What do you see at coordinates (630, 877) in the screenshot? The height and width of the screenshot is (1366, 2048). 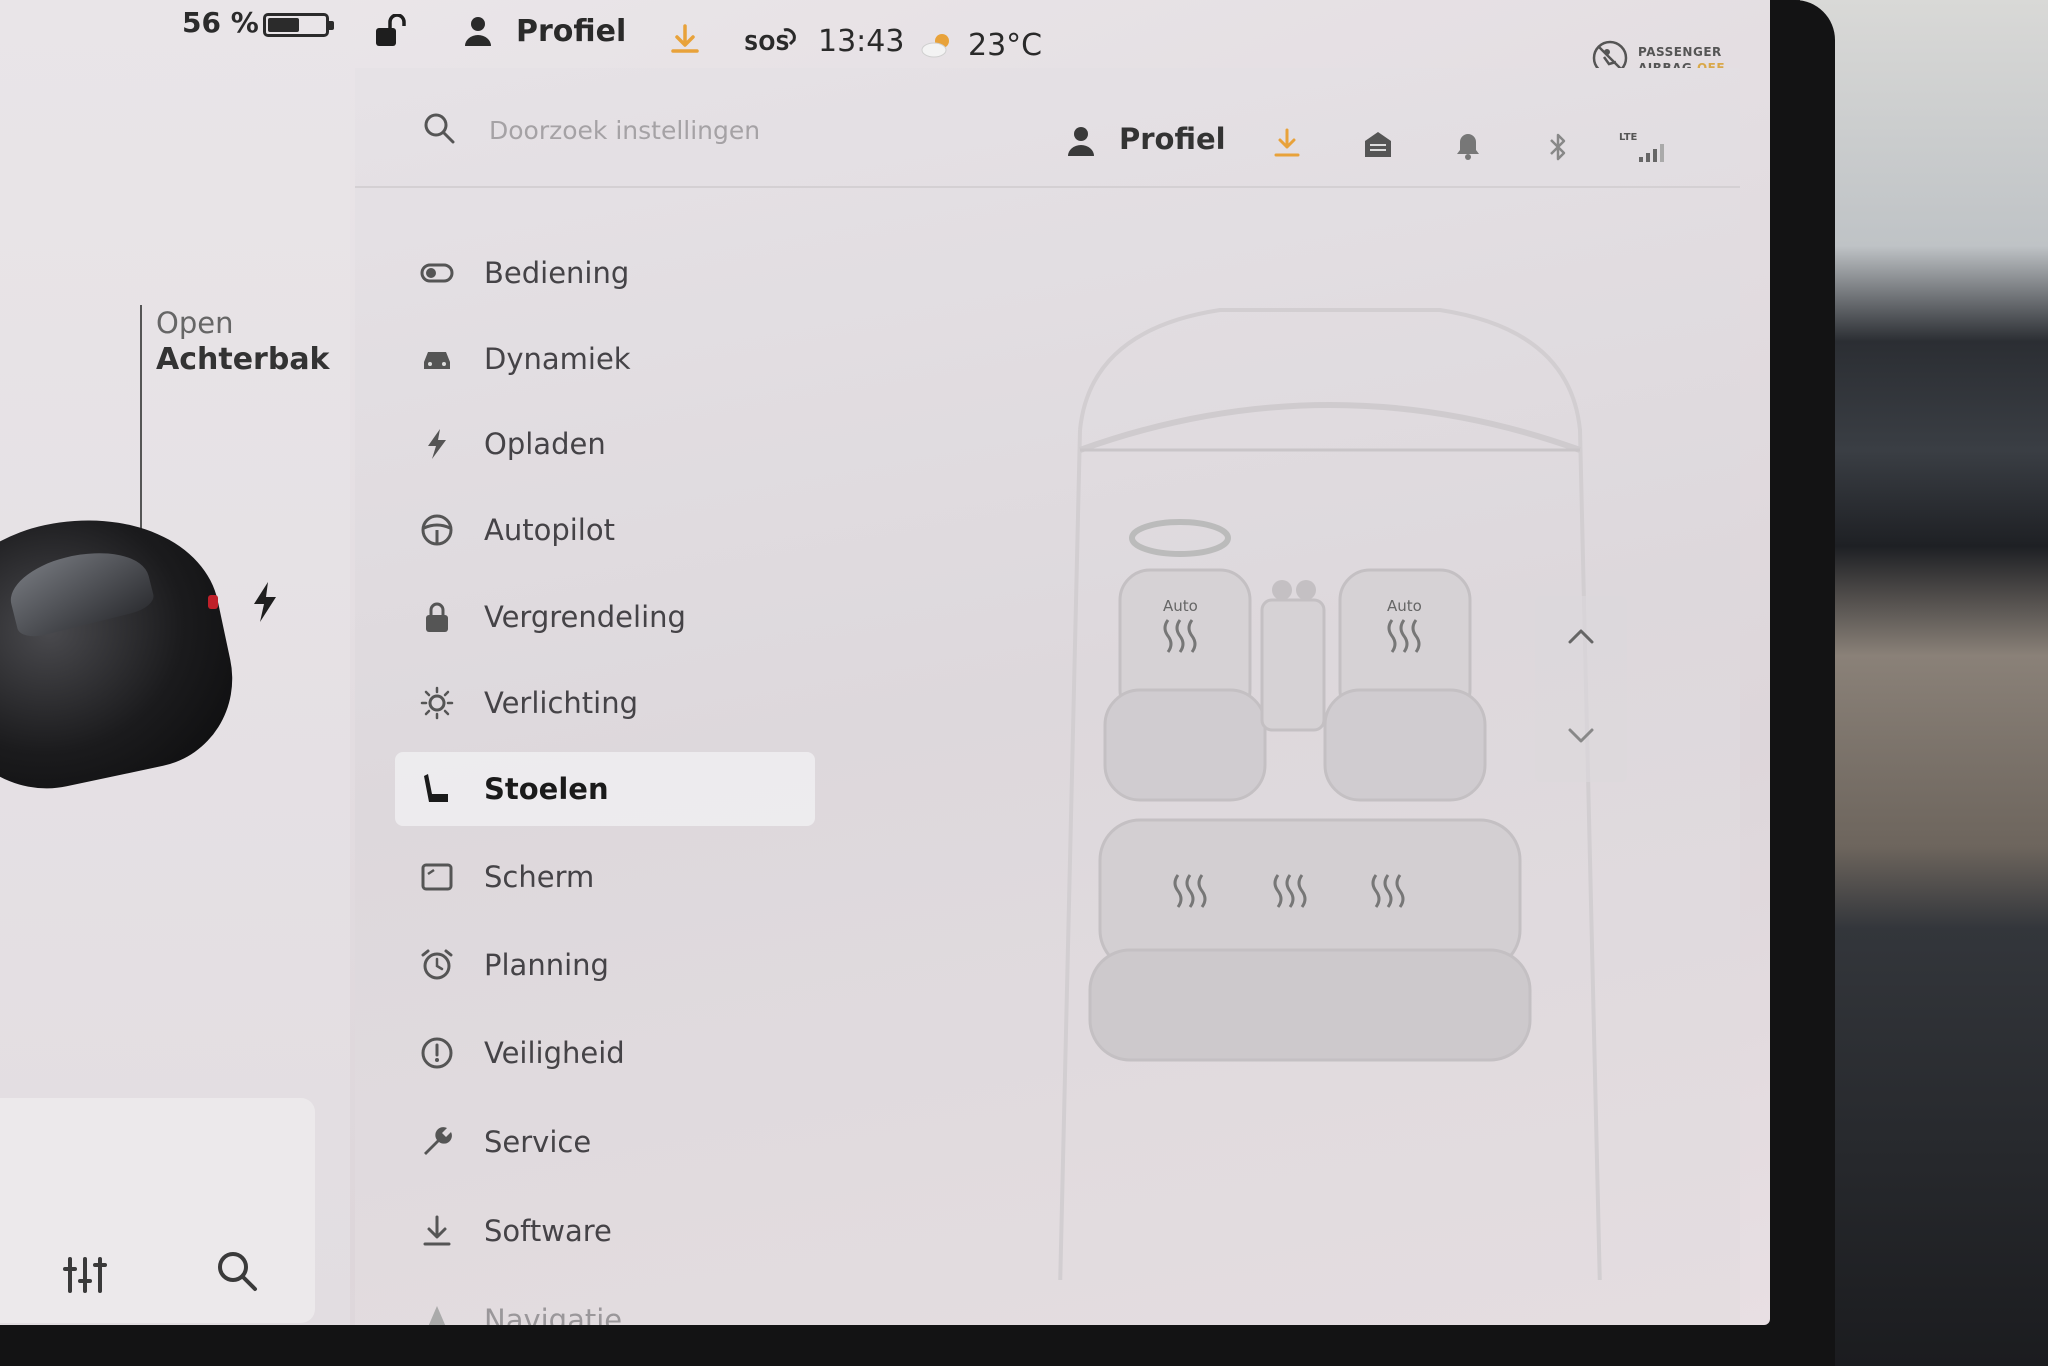 I see `menu-item-scherm: Scherm` at bounding box center [630, 877].